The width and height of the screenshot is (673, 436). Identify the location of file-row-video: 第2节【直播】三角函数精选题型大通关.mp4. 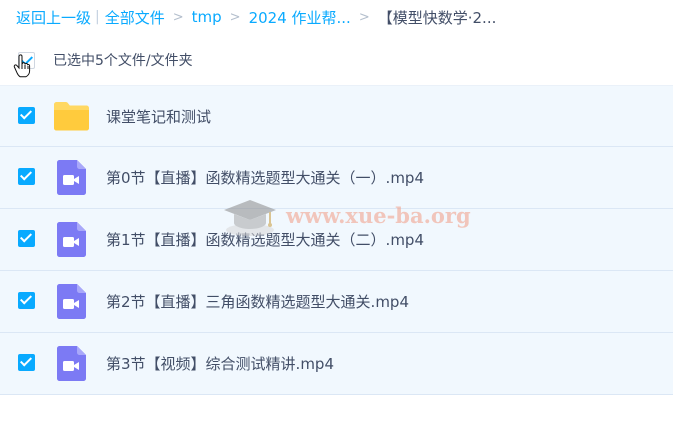
(336, 302).